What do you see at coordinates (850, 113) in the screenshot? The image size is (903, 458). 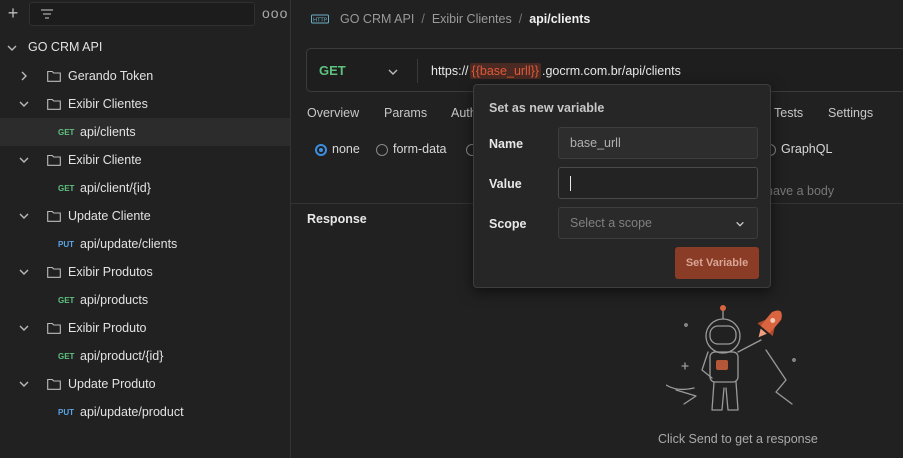 I see `tab-settings: Settings` at bounding box center [850, 113].